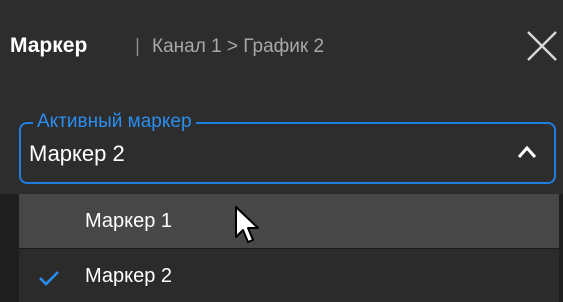 This screenshot has height=302, width=563. Describe the element at coordinates (238, 46) in the screenshot. I see `breadcrumb: Канал 1 > График 2` at that location.